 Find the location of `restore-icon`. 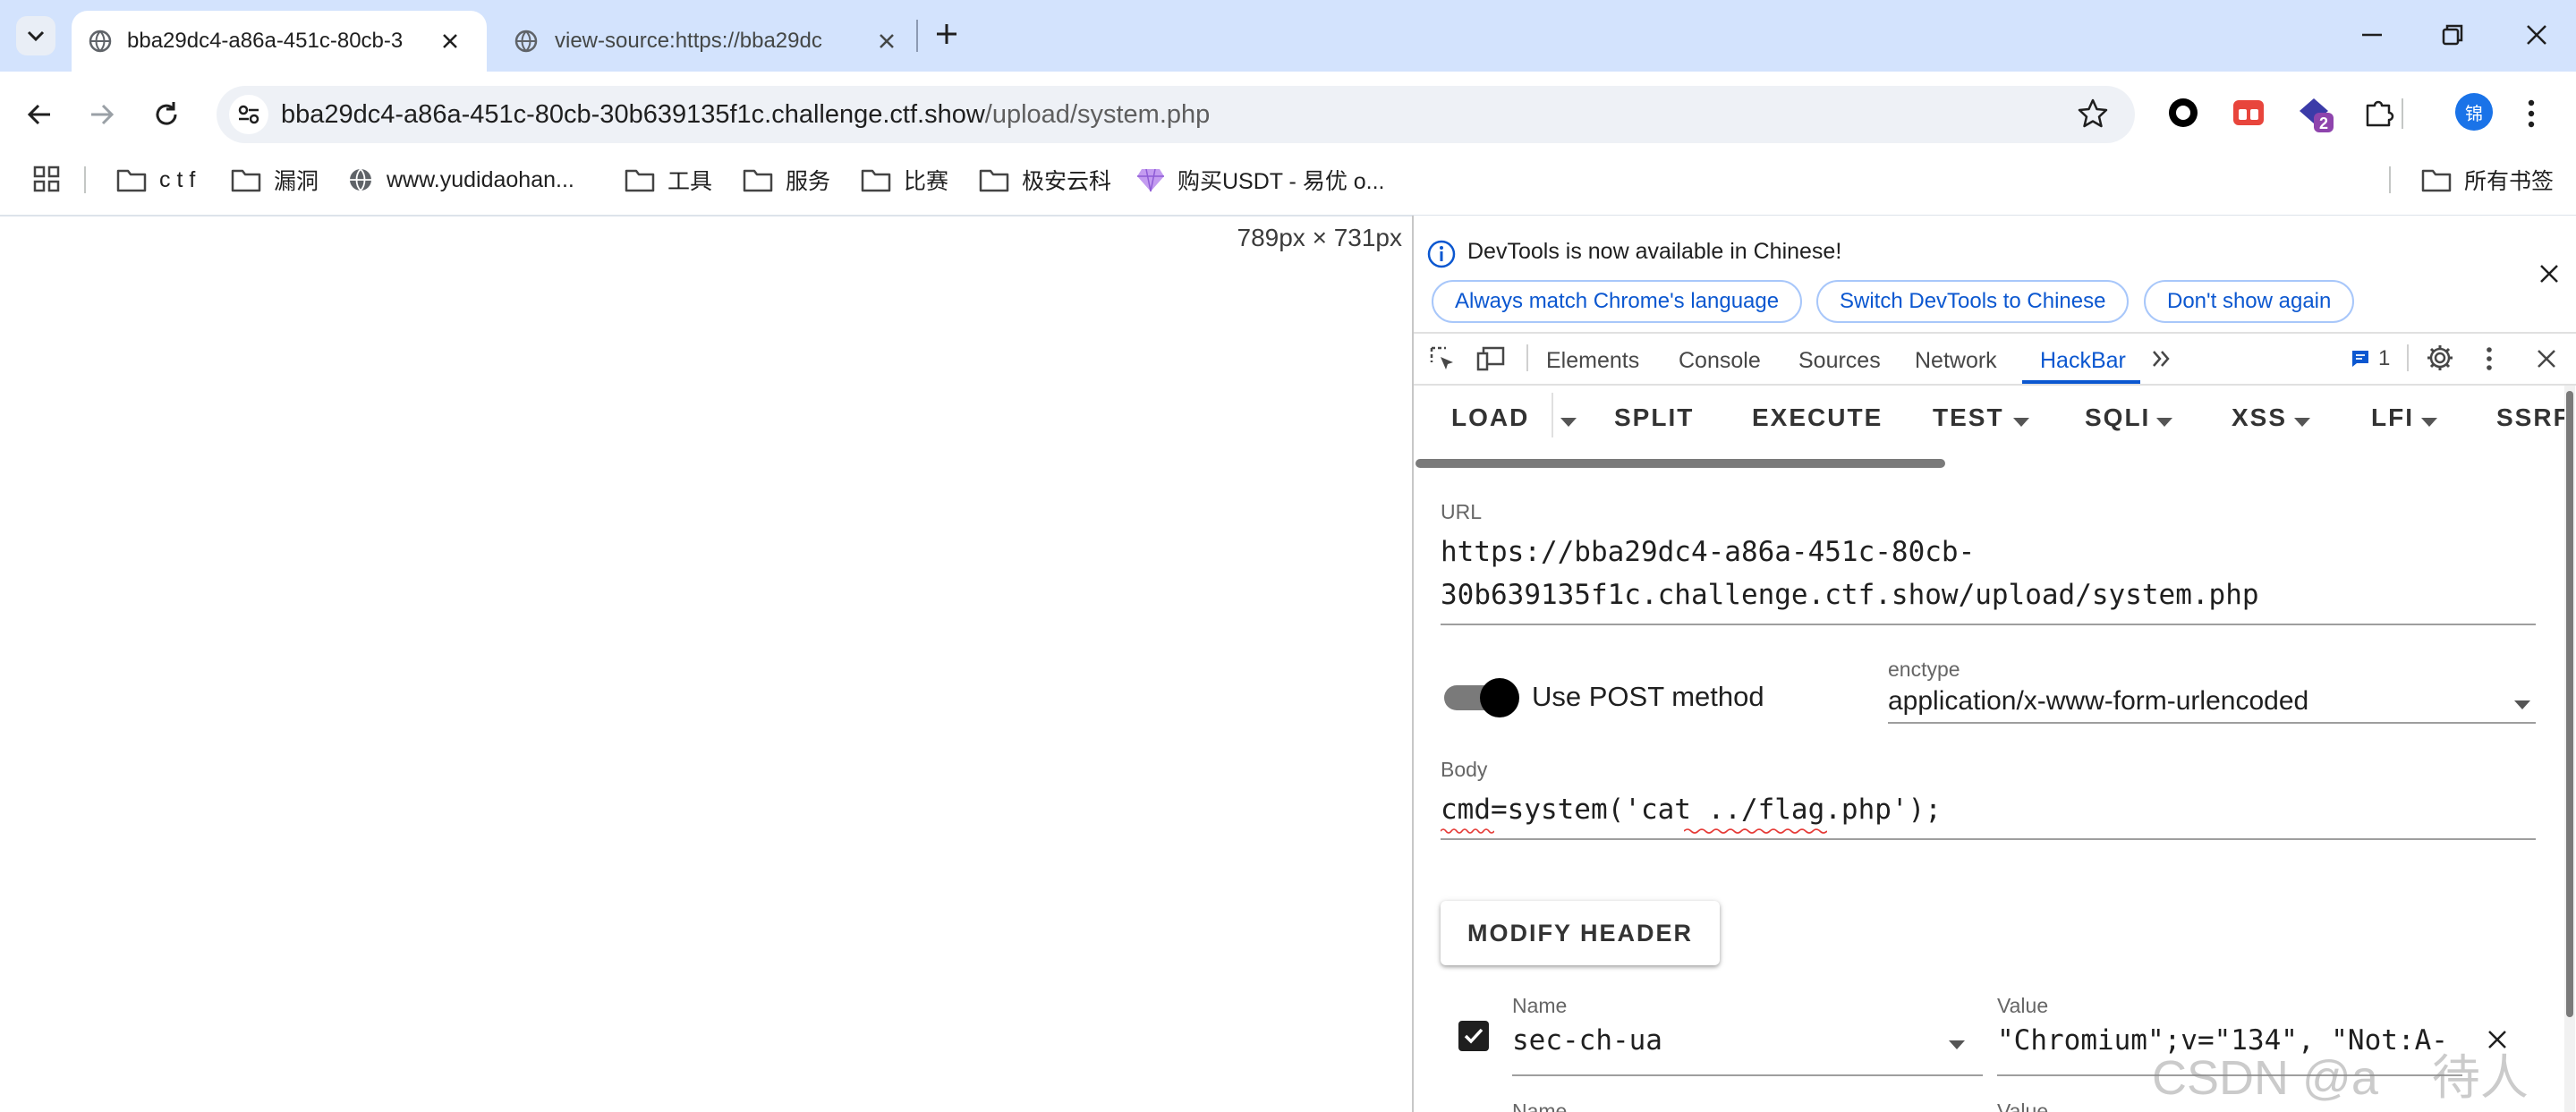

restore-icon is located at coordinates (2452, 35).